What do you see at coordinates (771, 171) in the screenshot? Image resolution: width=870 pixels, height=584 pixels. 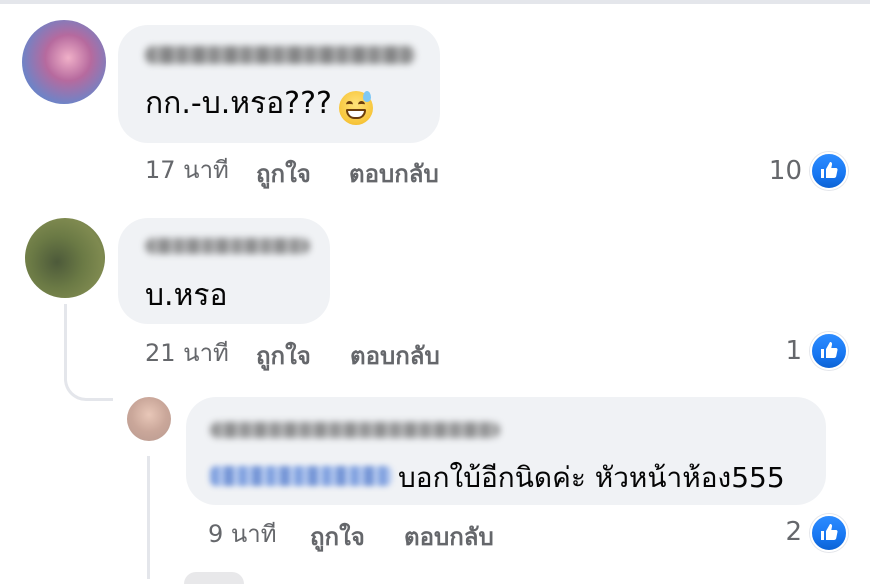 I see `reaction-count: 10` at bounding box center [771, 171].